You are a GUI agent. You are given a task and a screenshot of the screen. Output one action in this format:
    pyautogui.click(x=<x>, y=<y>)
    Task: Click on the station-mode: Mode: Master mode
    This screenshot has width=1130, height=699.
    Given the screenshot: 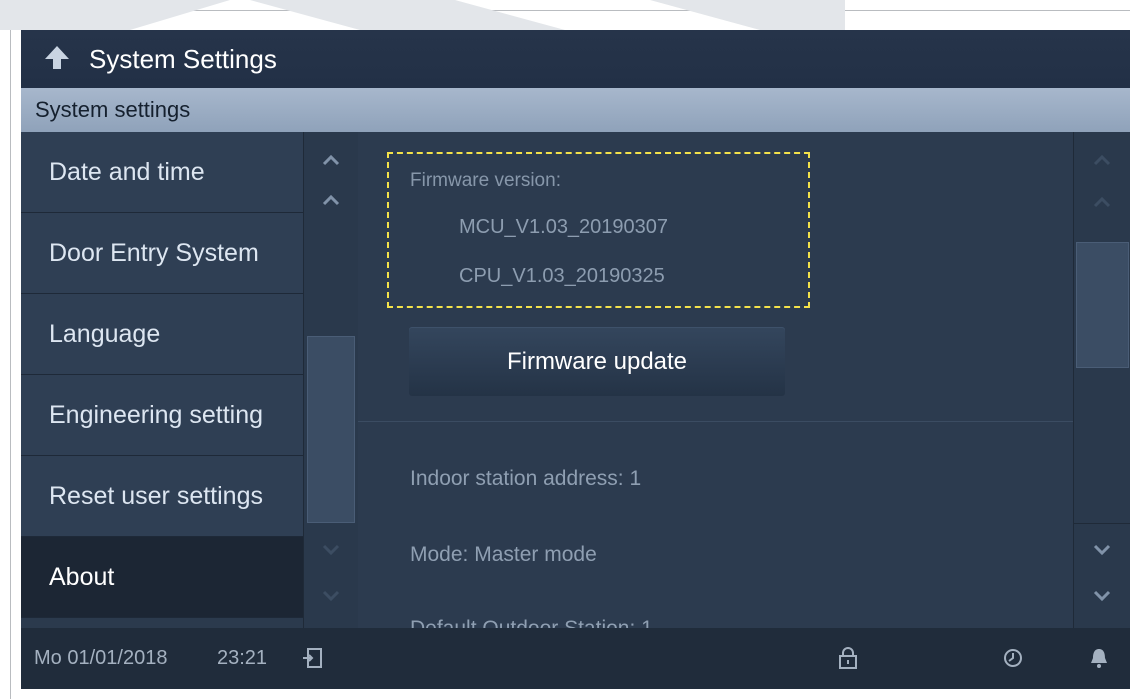 What is the action you would take?
    pyautogui.click(x=503, y=554)
    